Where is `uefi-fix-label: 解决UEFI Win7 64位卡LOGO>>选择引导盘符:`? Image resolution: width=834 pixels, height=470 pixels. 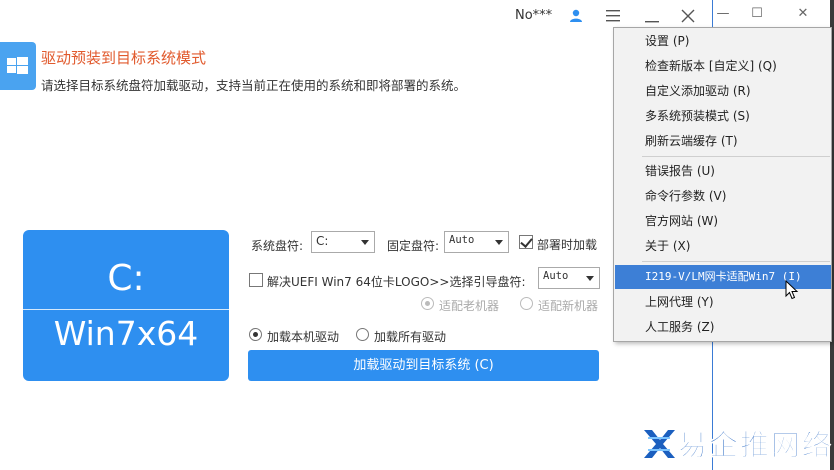
uefi-fix-label: 解决UEFI Win7 64位卡LOGO>>选择引导盘符: is located at coordinates (396, 282).